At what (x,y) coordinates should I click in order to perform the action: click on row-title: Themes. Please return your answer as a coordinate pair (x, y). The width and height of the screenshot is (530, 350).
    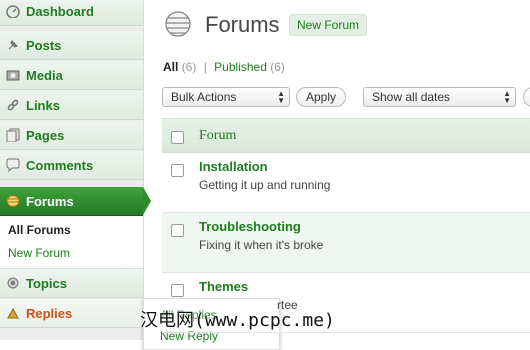
    Looking at the image, I should click on (223, 286).